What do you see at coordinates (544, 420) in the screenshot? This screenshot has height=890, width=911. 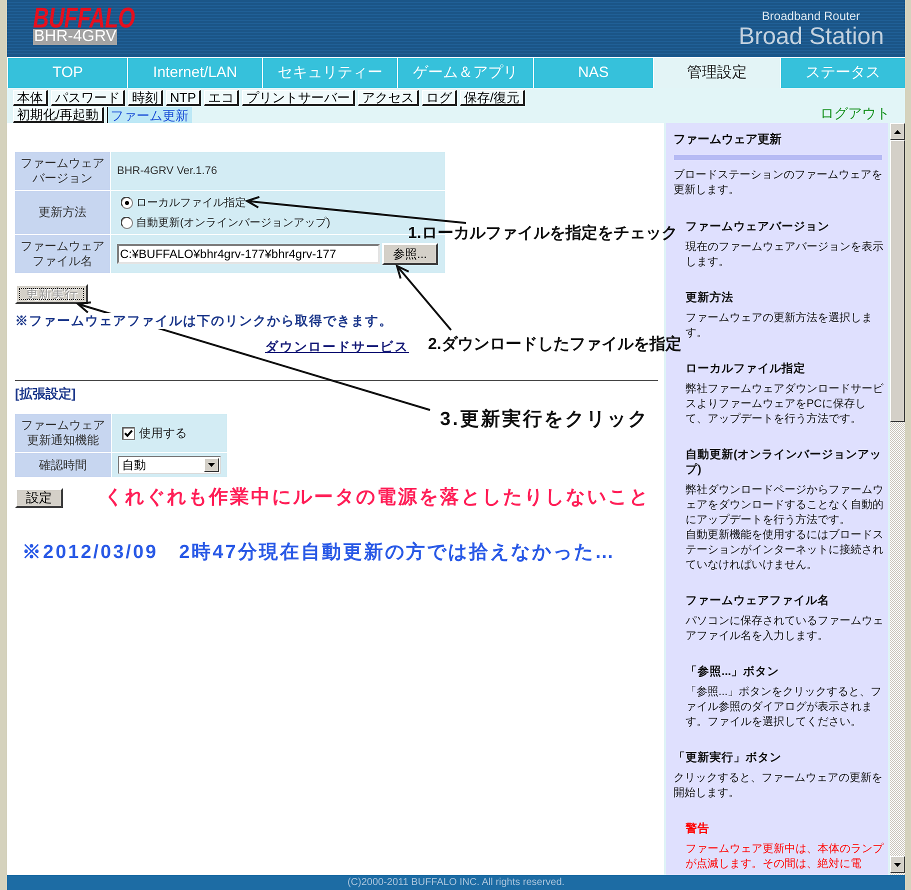 I see `annotation-text: 3.更新実行をクリック` at bounding box center [544, 420].